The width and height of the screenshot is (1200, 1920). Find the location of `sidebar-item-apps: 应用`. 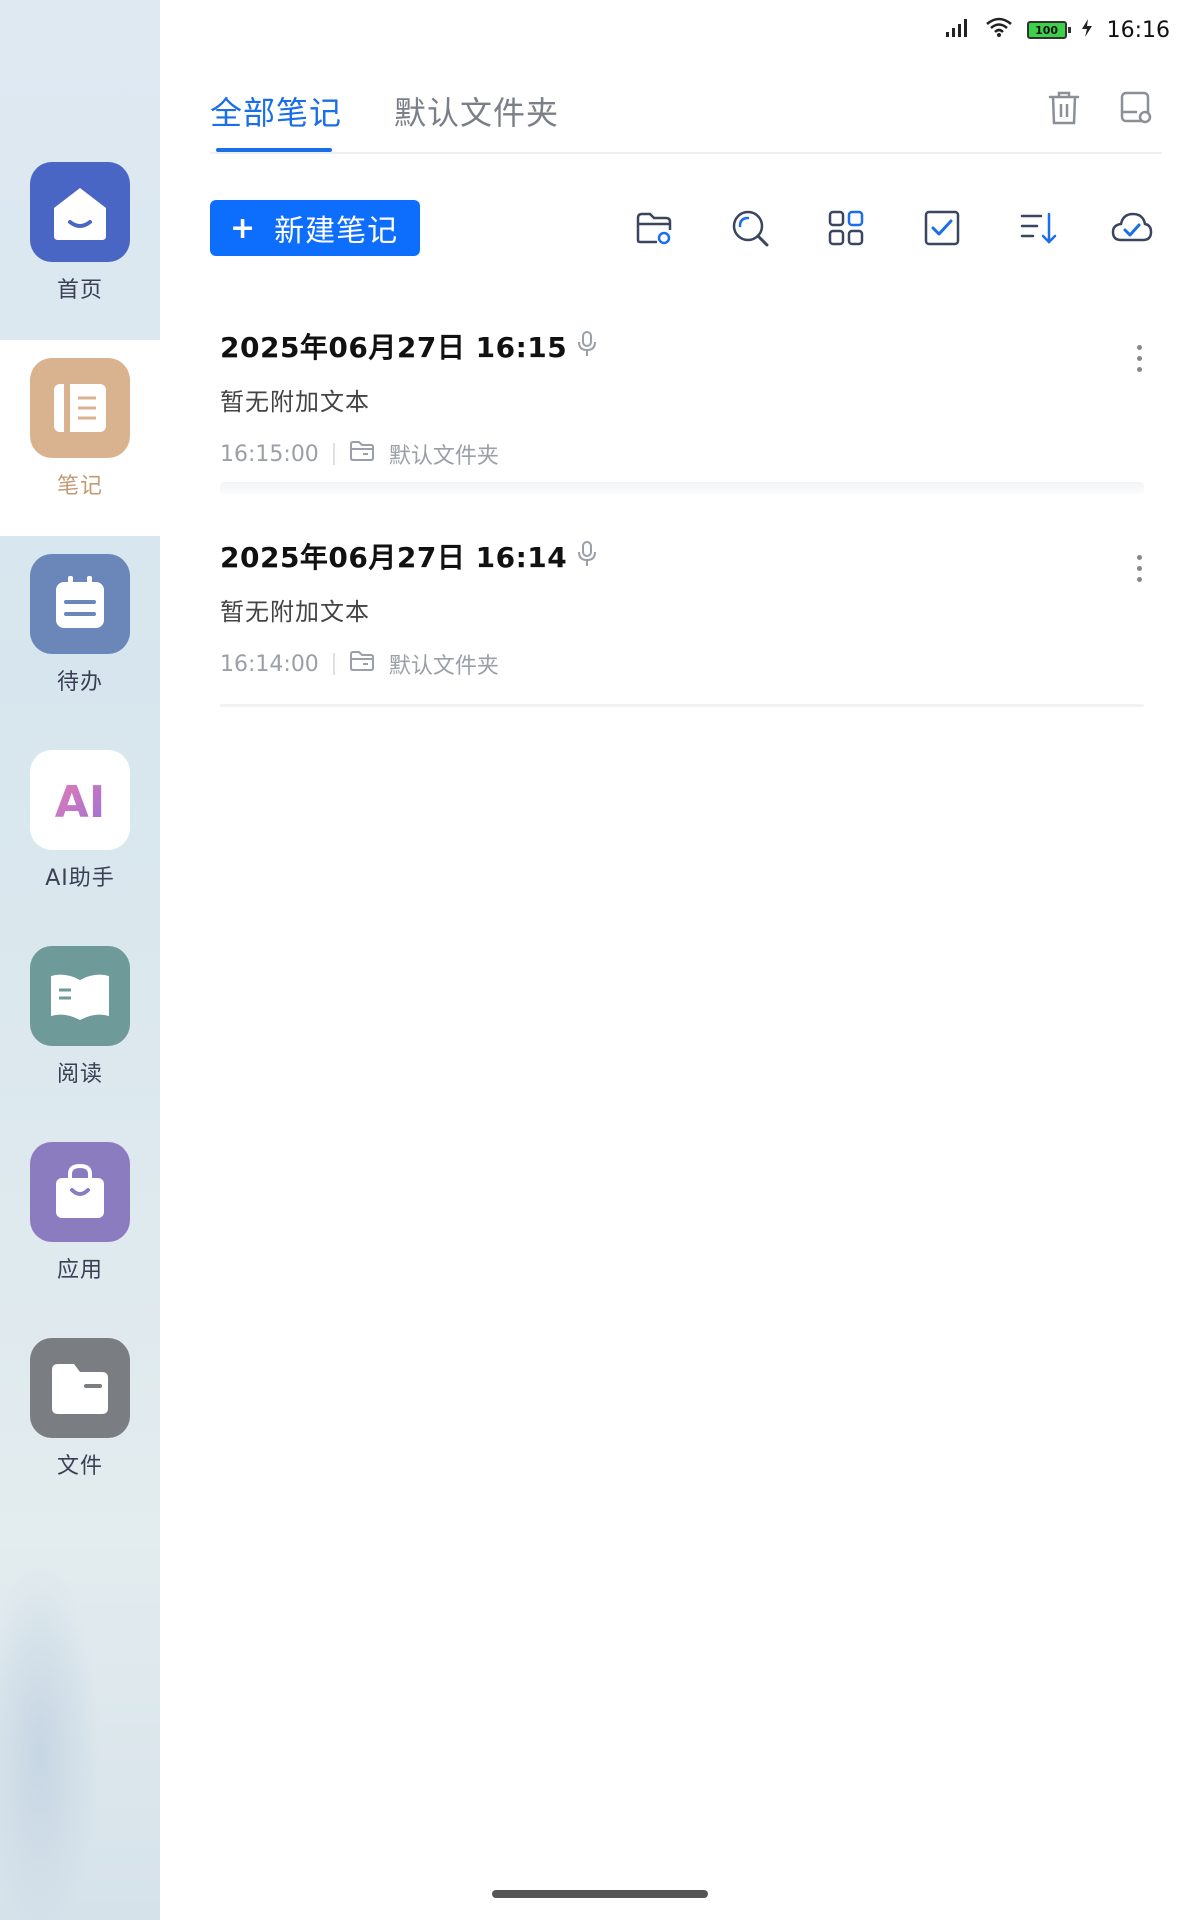

sidebar-item-apps: 应用 is located at coordinates (80, 1222).